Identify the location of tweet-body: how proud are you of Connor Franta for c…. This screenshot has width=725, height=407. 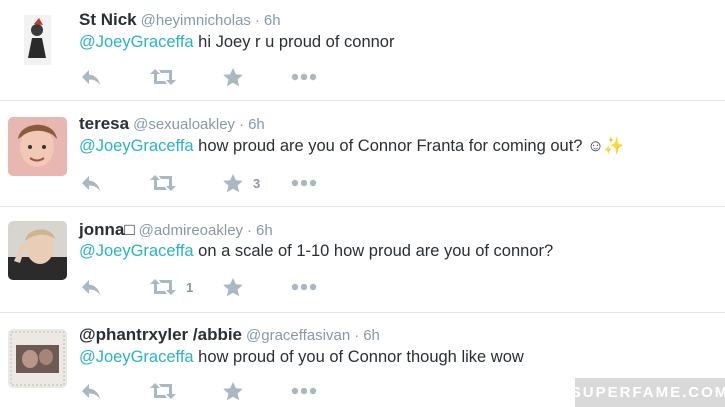
(409, 146).